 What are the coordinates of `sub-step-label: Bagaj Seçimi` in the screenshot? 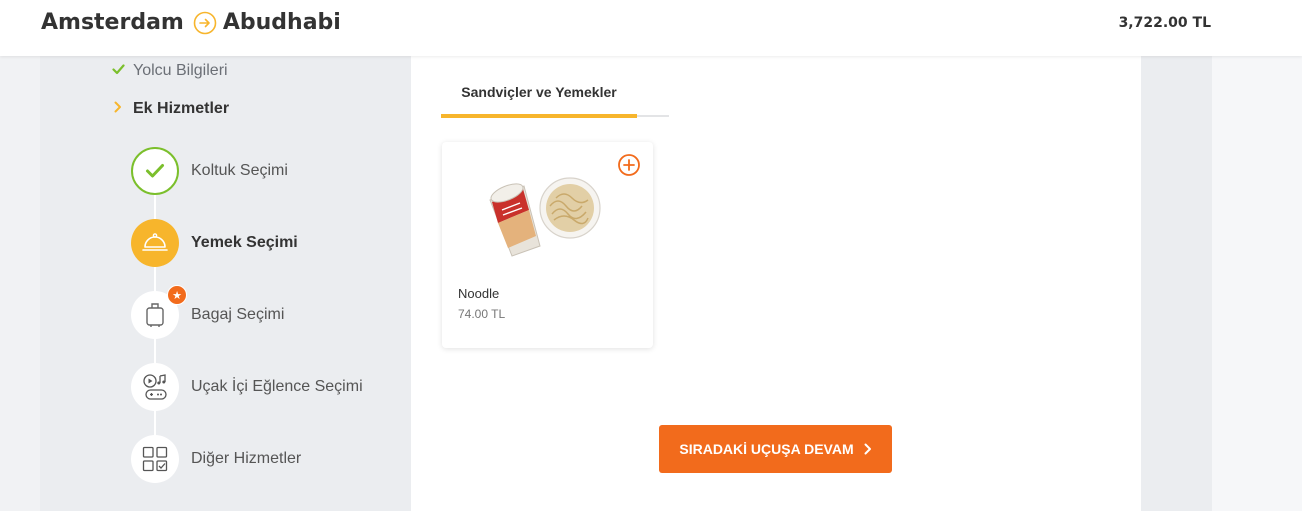 It's located at (238, 314).